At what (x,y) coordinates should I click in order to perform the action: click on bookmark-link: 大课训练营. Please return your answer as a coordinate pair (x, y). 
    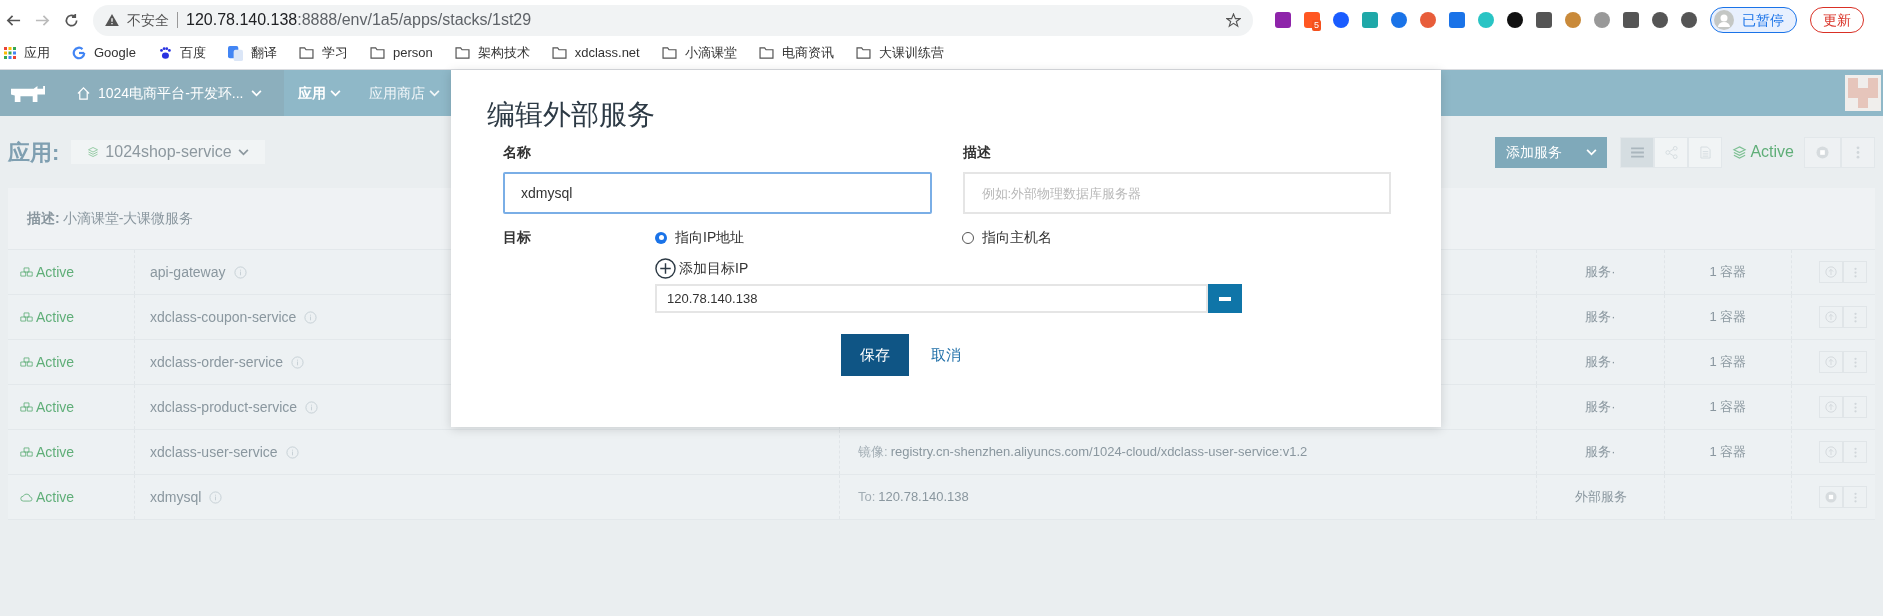
    Looking at the image, I should click on (899, 53).